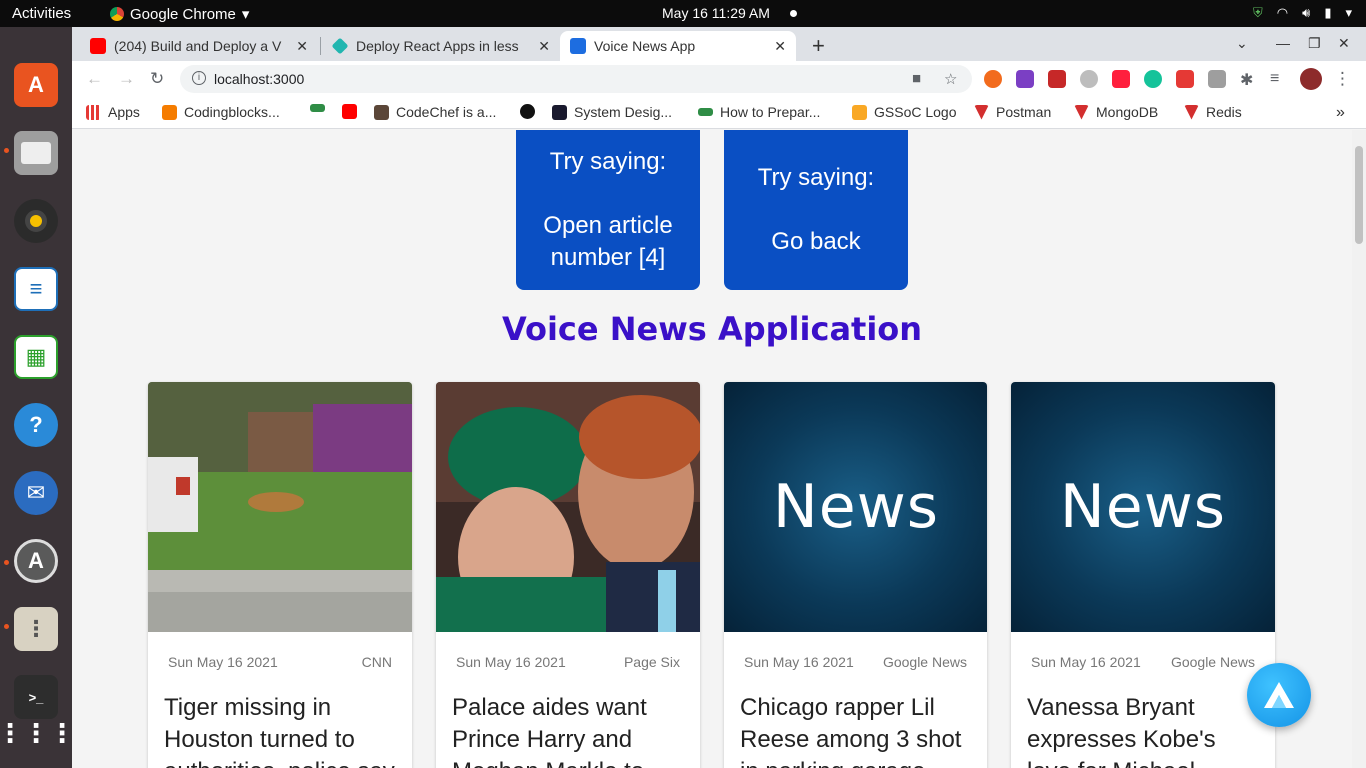  I want to click on new-tab-button: +, so click(818, 46).